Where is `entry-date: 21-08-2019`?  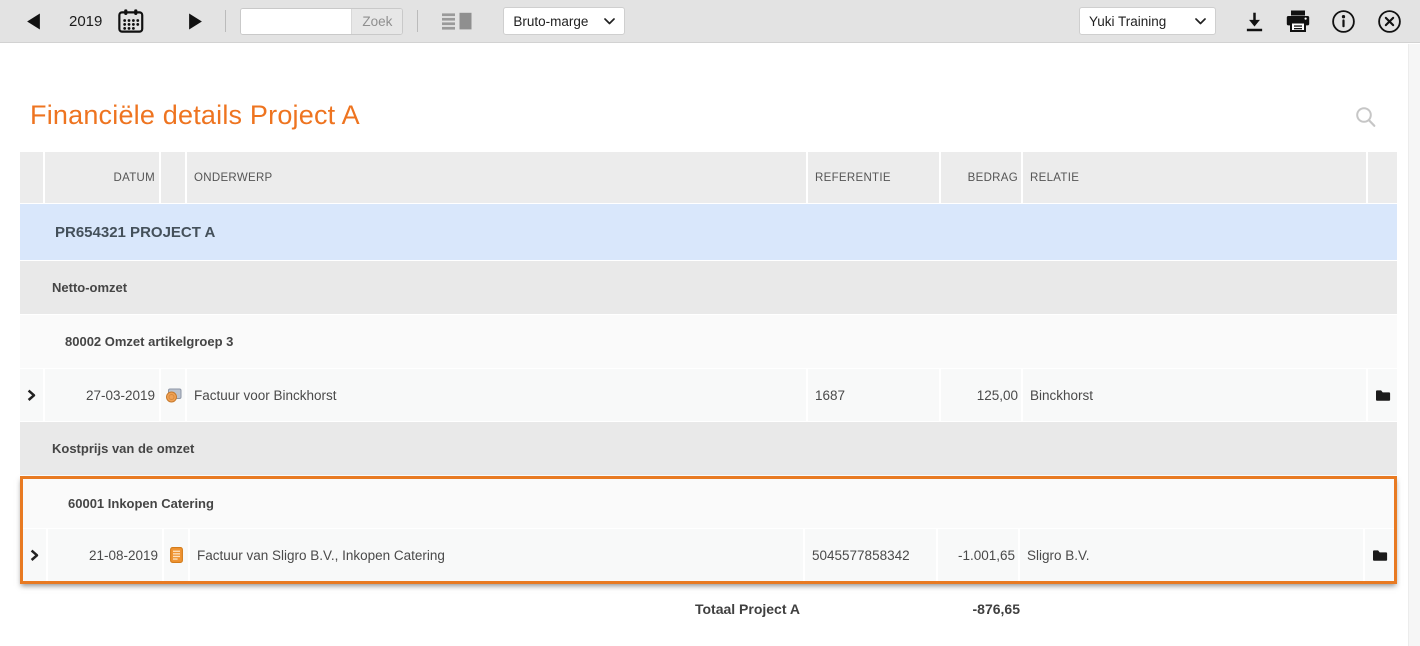 entry-date: 21-08-2019 is located at coordinates (106, 555).